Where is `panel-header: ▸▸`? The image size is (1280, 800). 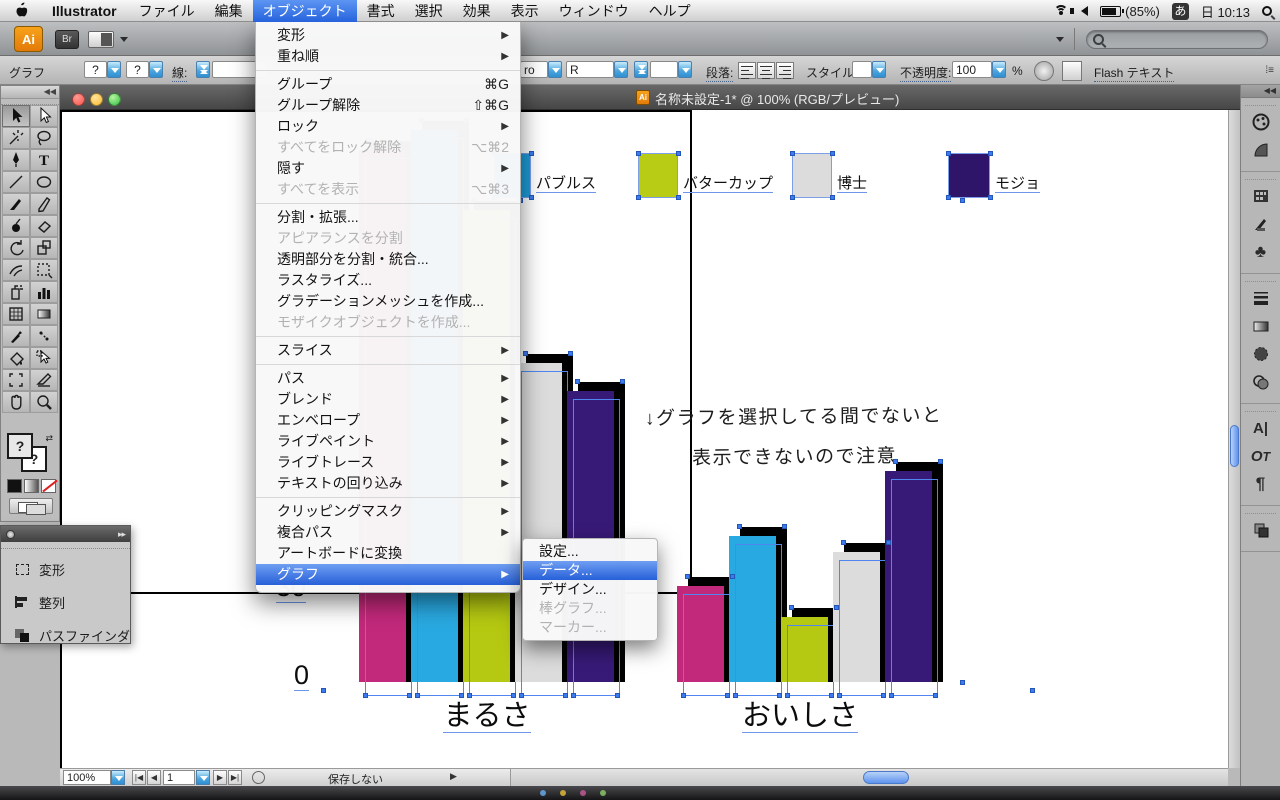 panel-header: ▸▸ is located at coordinates (65, 534).